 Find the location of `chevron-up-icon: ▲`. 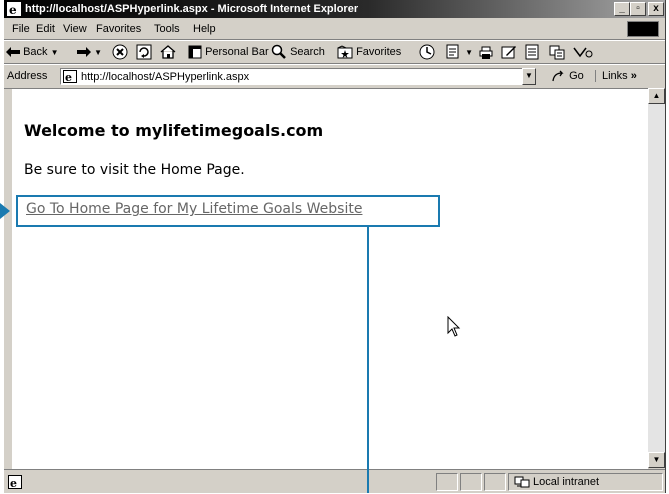

chevron-up-icon: ▲ is located at coordinates (656, 95).